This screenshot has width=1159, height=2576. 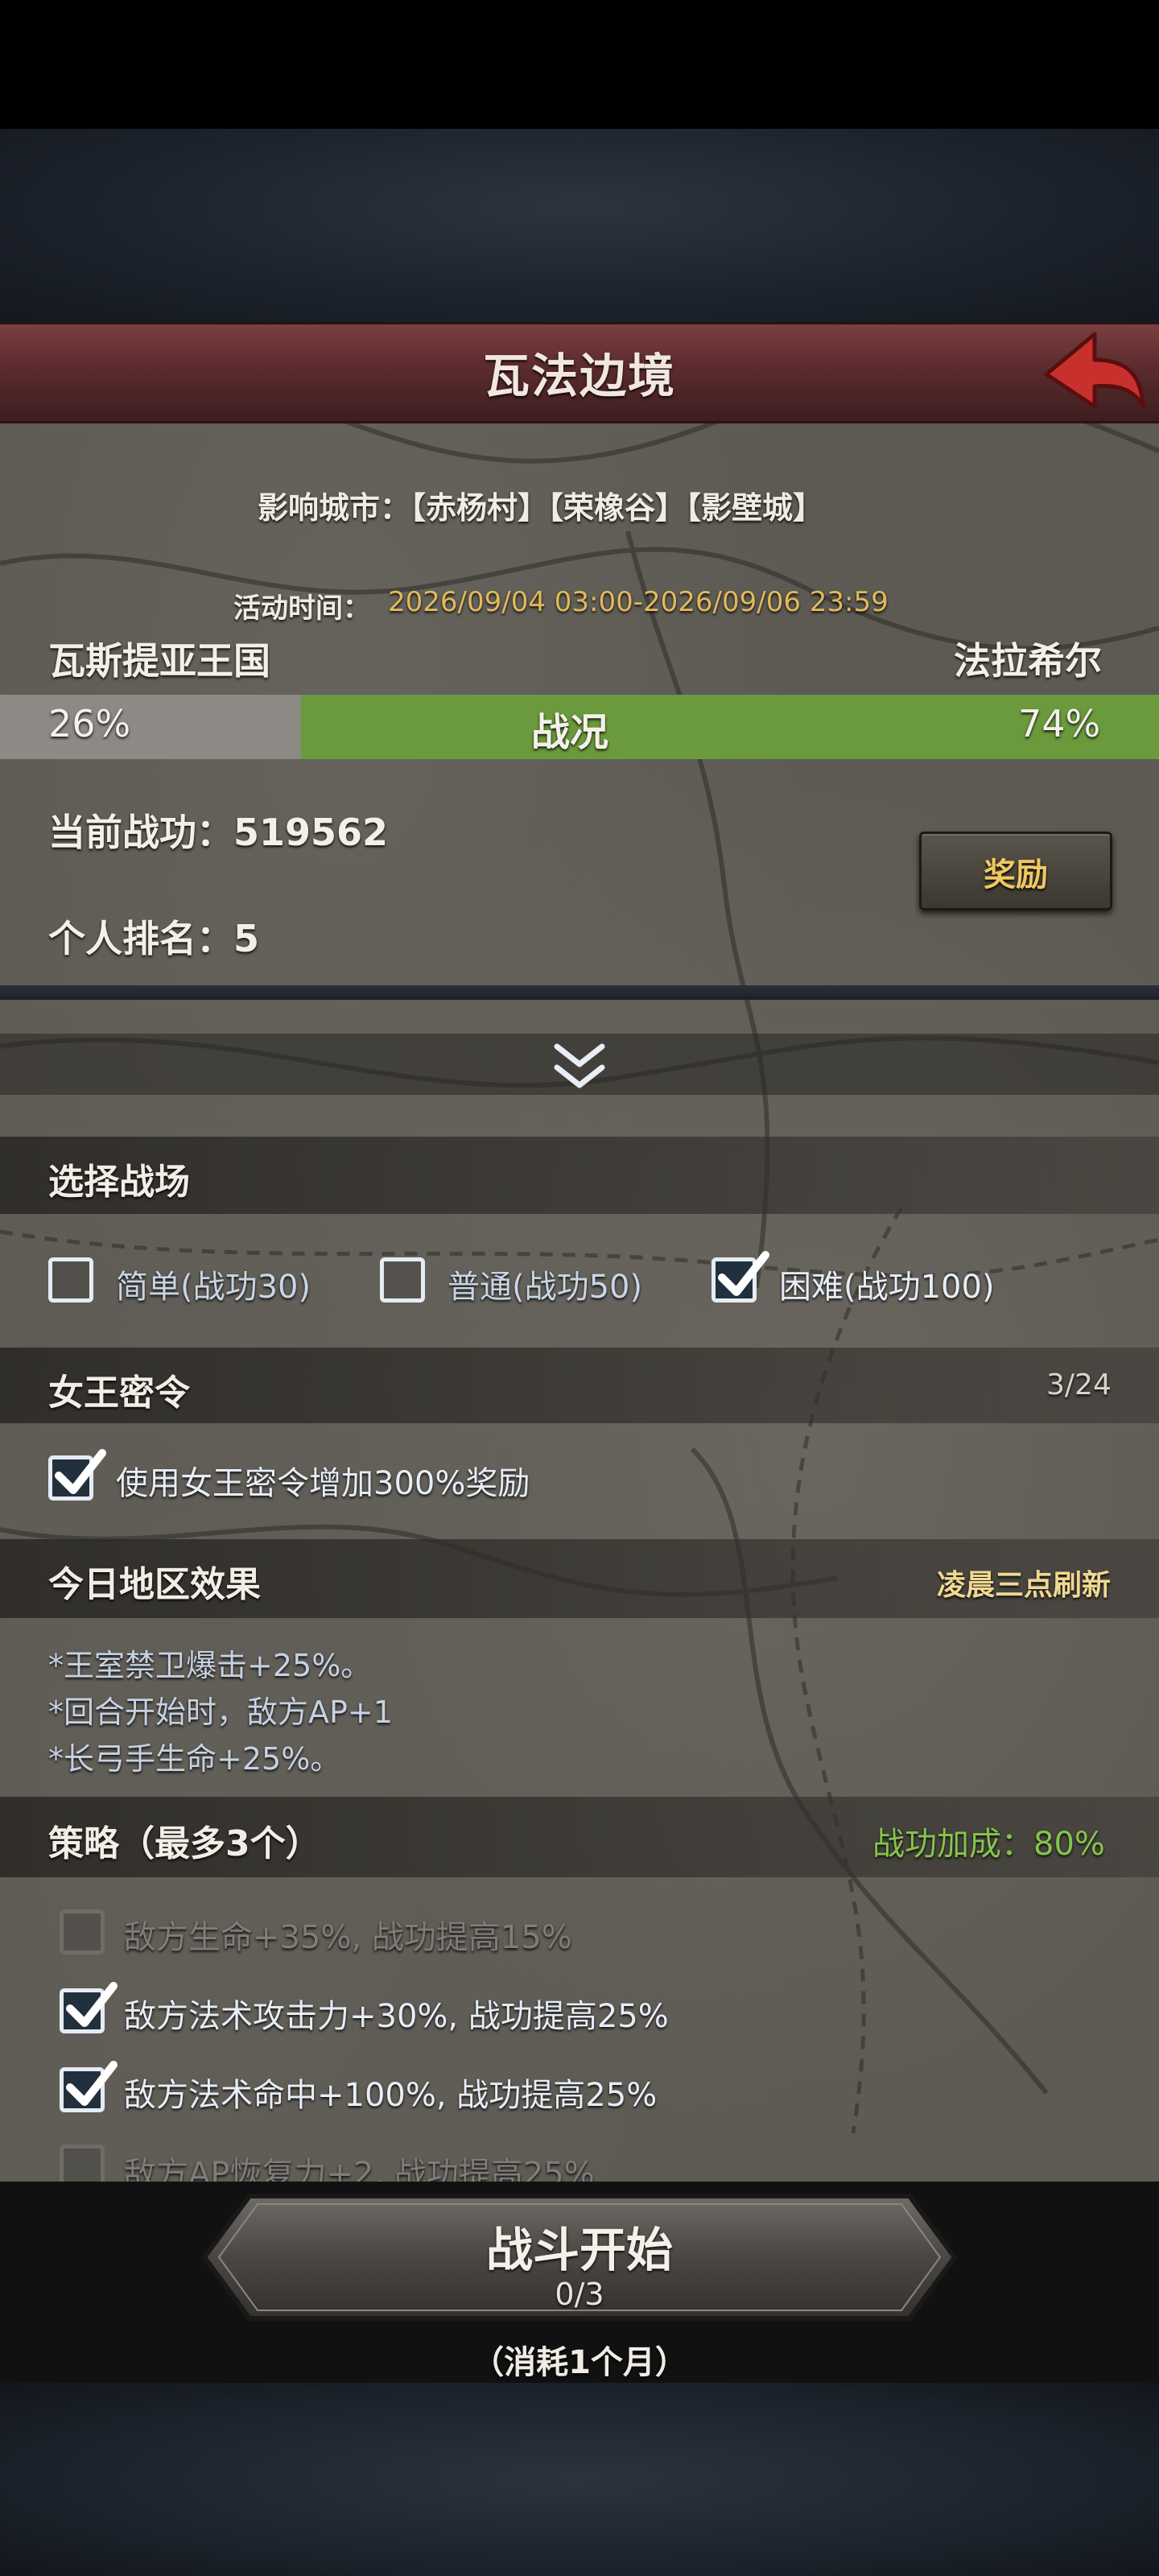 What do you see at coordinates (638, 602) in the screenshot?
I see `event-time-range: 2026/09/04 03:00-2026/09/06 23:59` at bounding box center [638, 602].